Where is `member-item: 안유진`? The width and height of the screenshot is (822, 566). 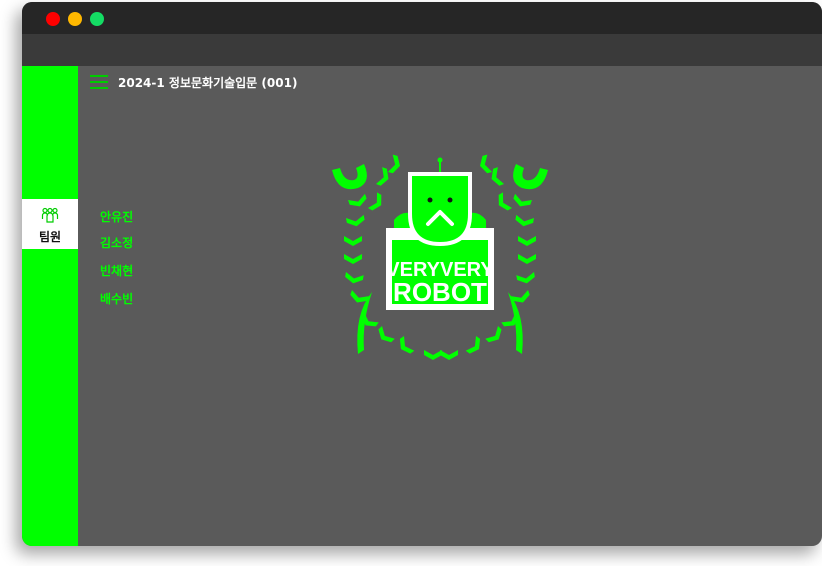 member-item: 안유진 is located at coordinates (116, 216).